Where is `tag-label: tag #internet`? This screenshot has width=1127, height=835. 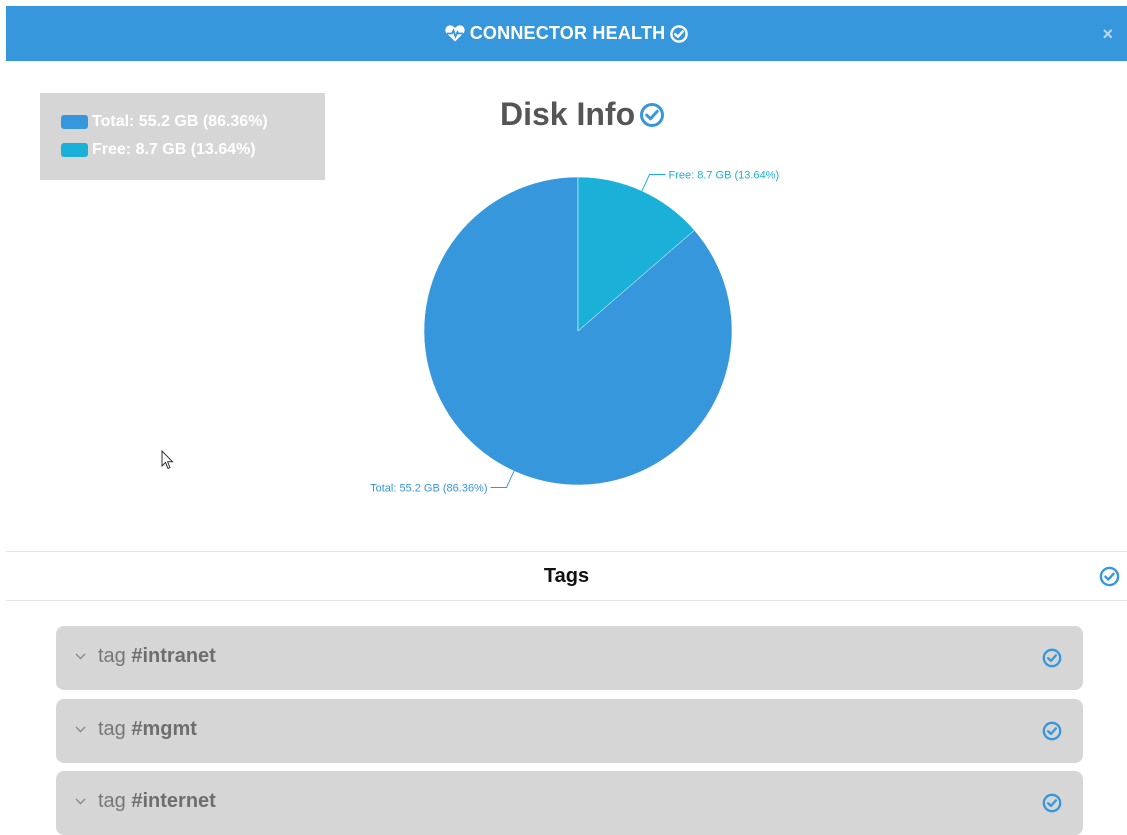
tag-label: tag #internet is located at coordinates (157, 801).